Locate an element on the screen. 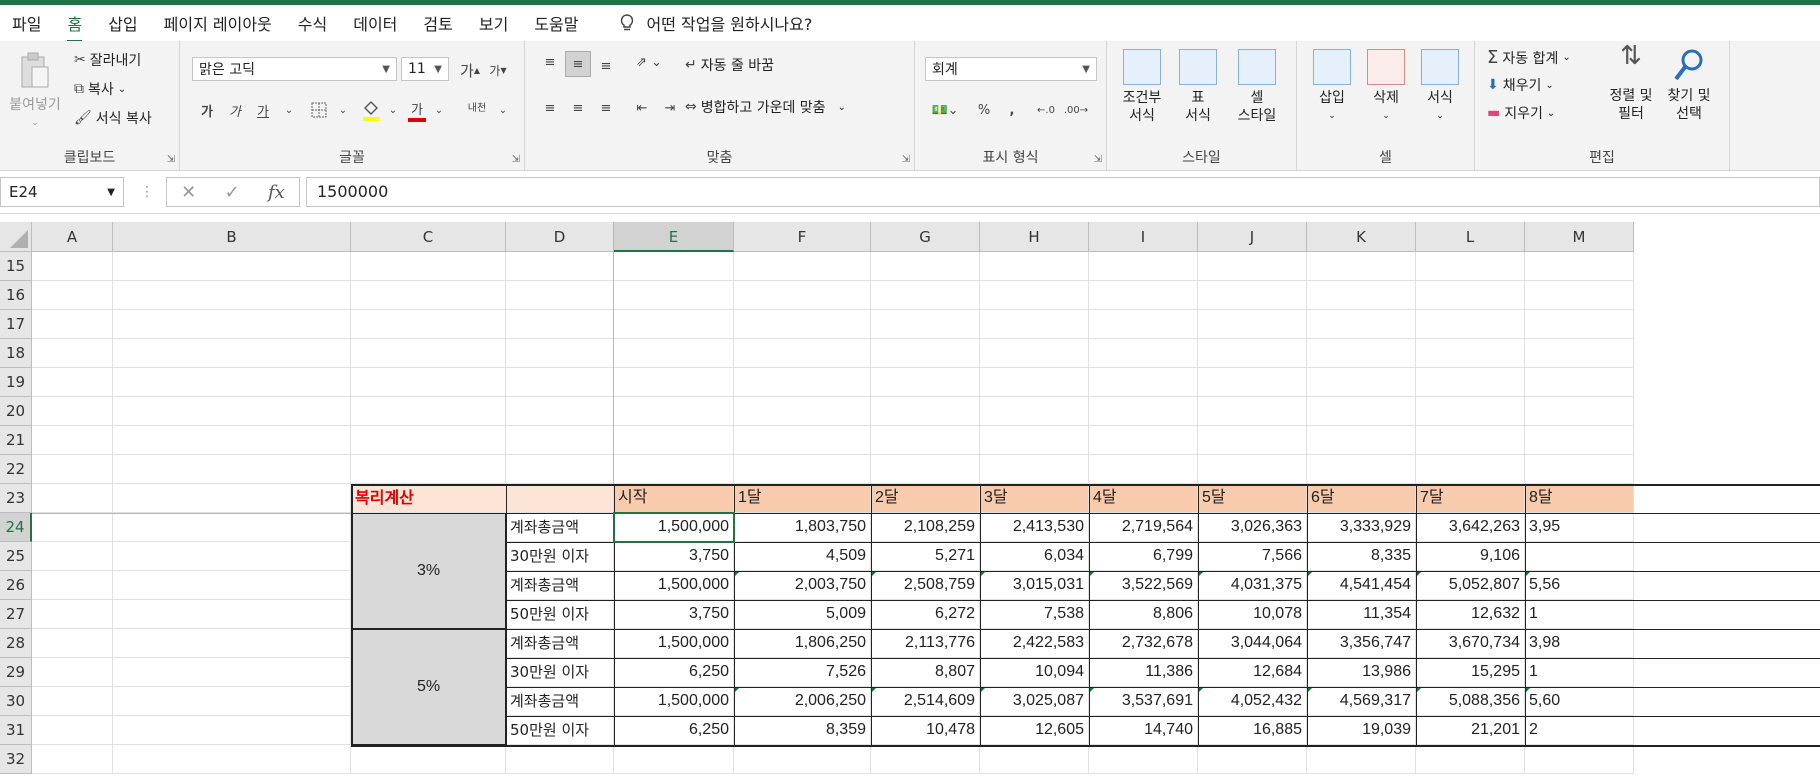 This screenshot has width=1820, height=783. row-header-26: 26 is located at coordinates (16, 585).